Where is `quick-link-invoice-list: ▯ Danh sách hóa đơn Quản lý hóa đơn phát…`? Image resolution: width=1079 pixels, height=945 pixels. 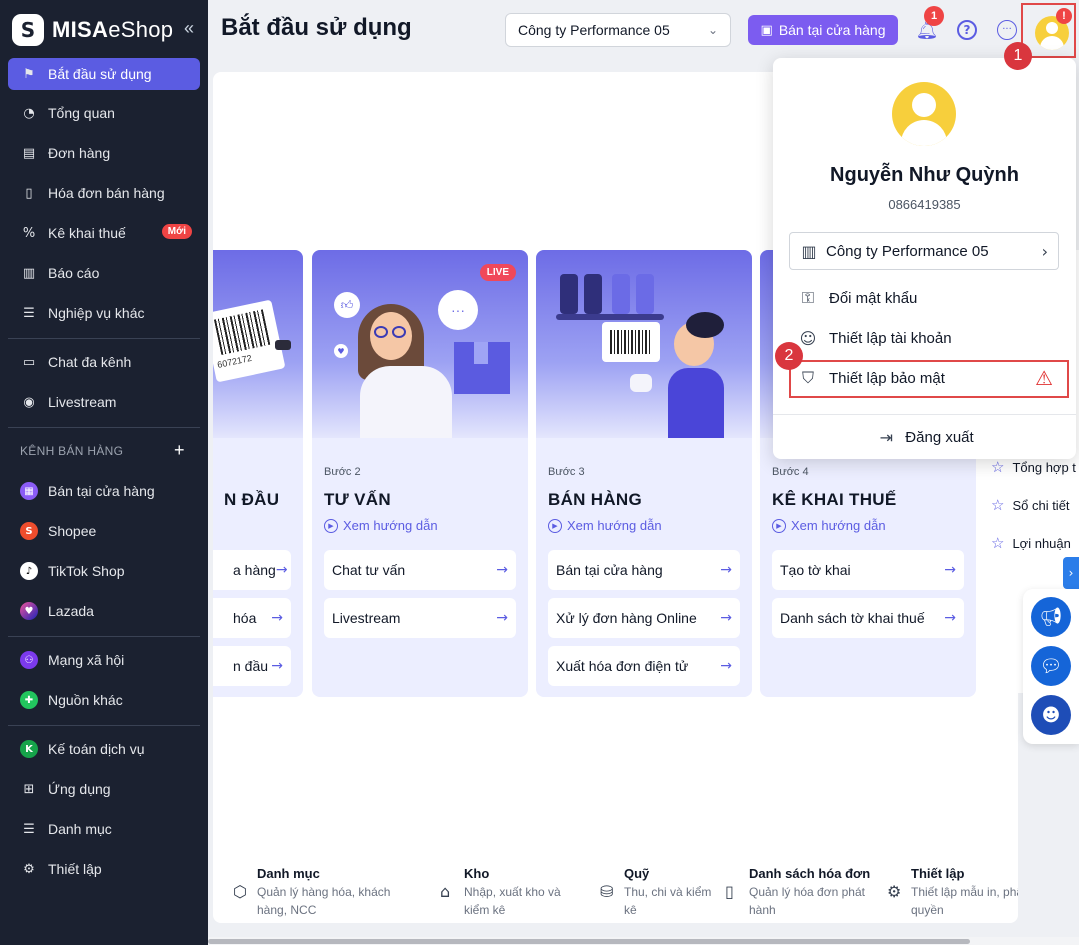 quick-link-invoice-list: ▯ Danh sách hóa đơn Quản lý hóa đơn phát… is located at coordinates (800, 891).